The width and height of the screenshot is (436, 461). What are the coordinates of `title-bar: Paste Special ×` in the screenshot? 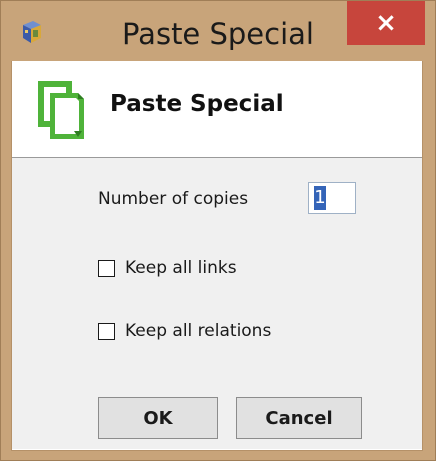 It's located at (218, 31).